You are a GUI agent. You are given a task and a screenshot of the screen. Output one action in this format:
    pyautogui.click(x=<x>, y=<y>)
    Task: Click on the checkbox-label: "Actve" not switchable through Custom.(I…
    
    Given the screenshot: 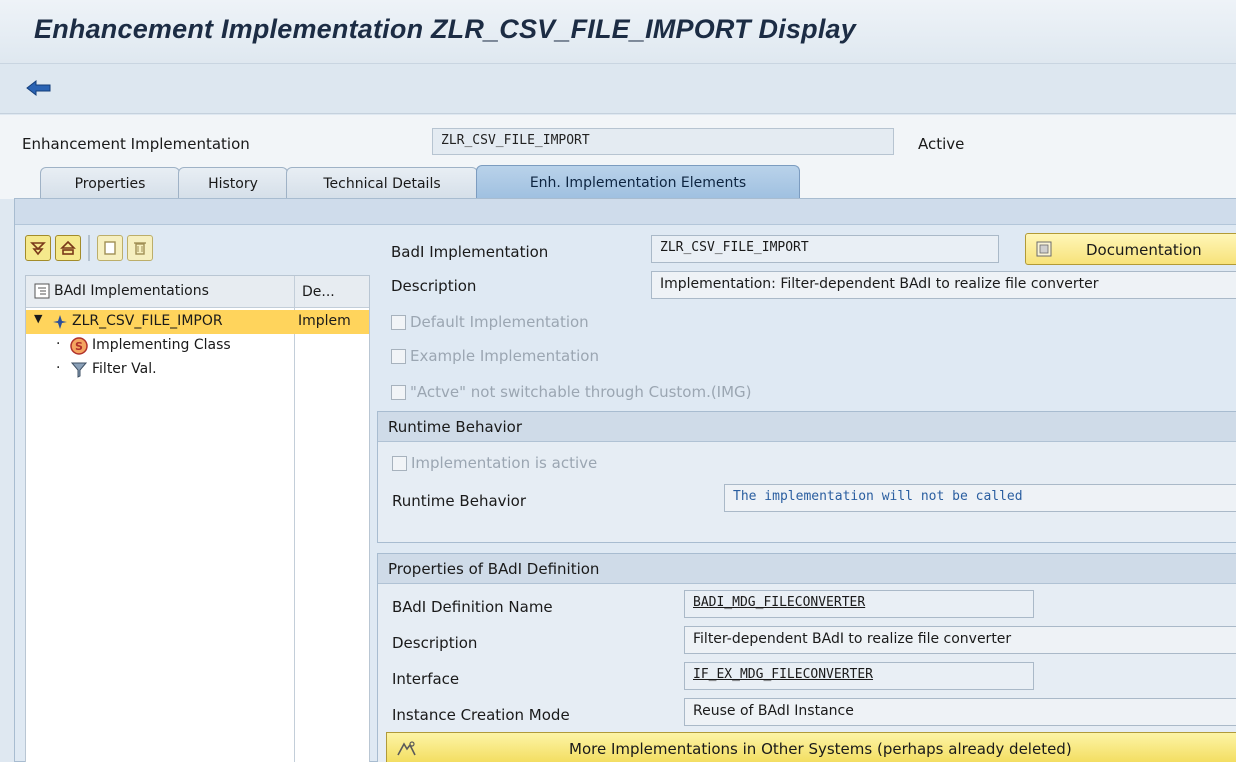 What is the action you would take?
    pyautogui.click(x=581, y=392)
    